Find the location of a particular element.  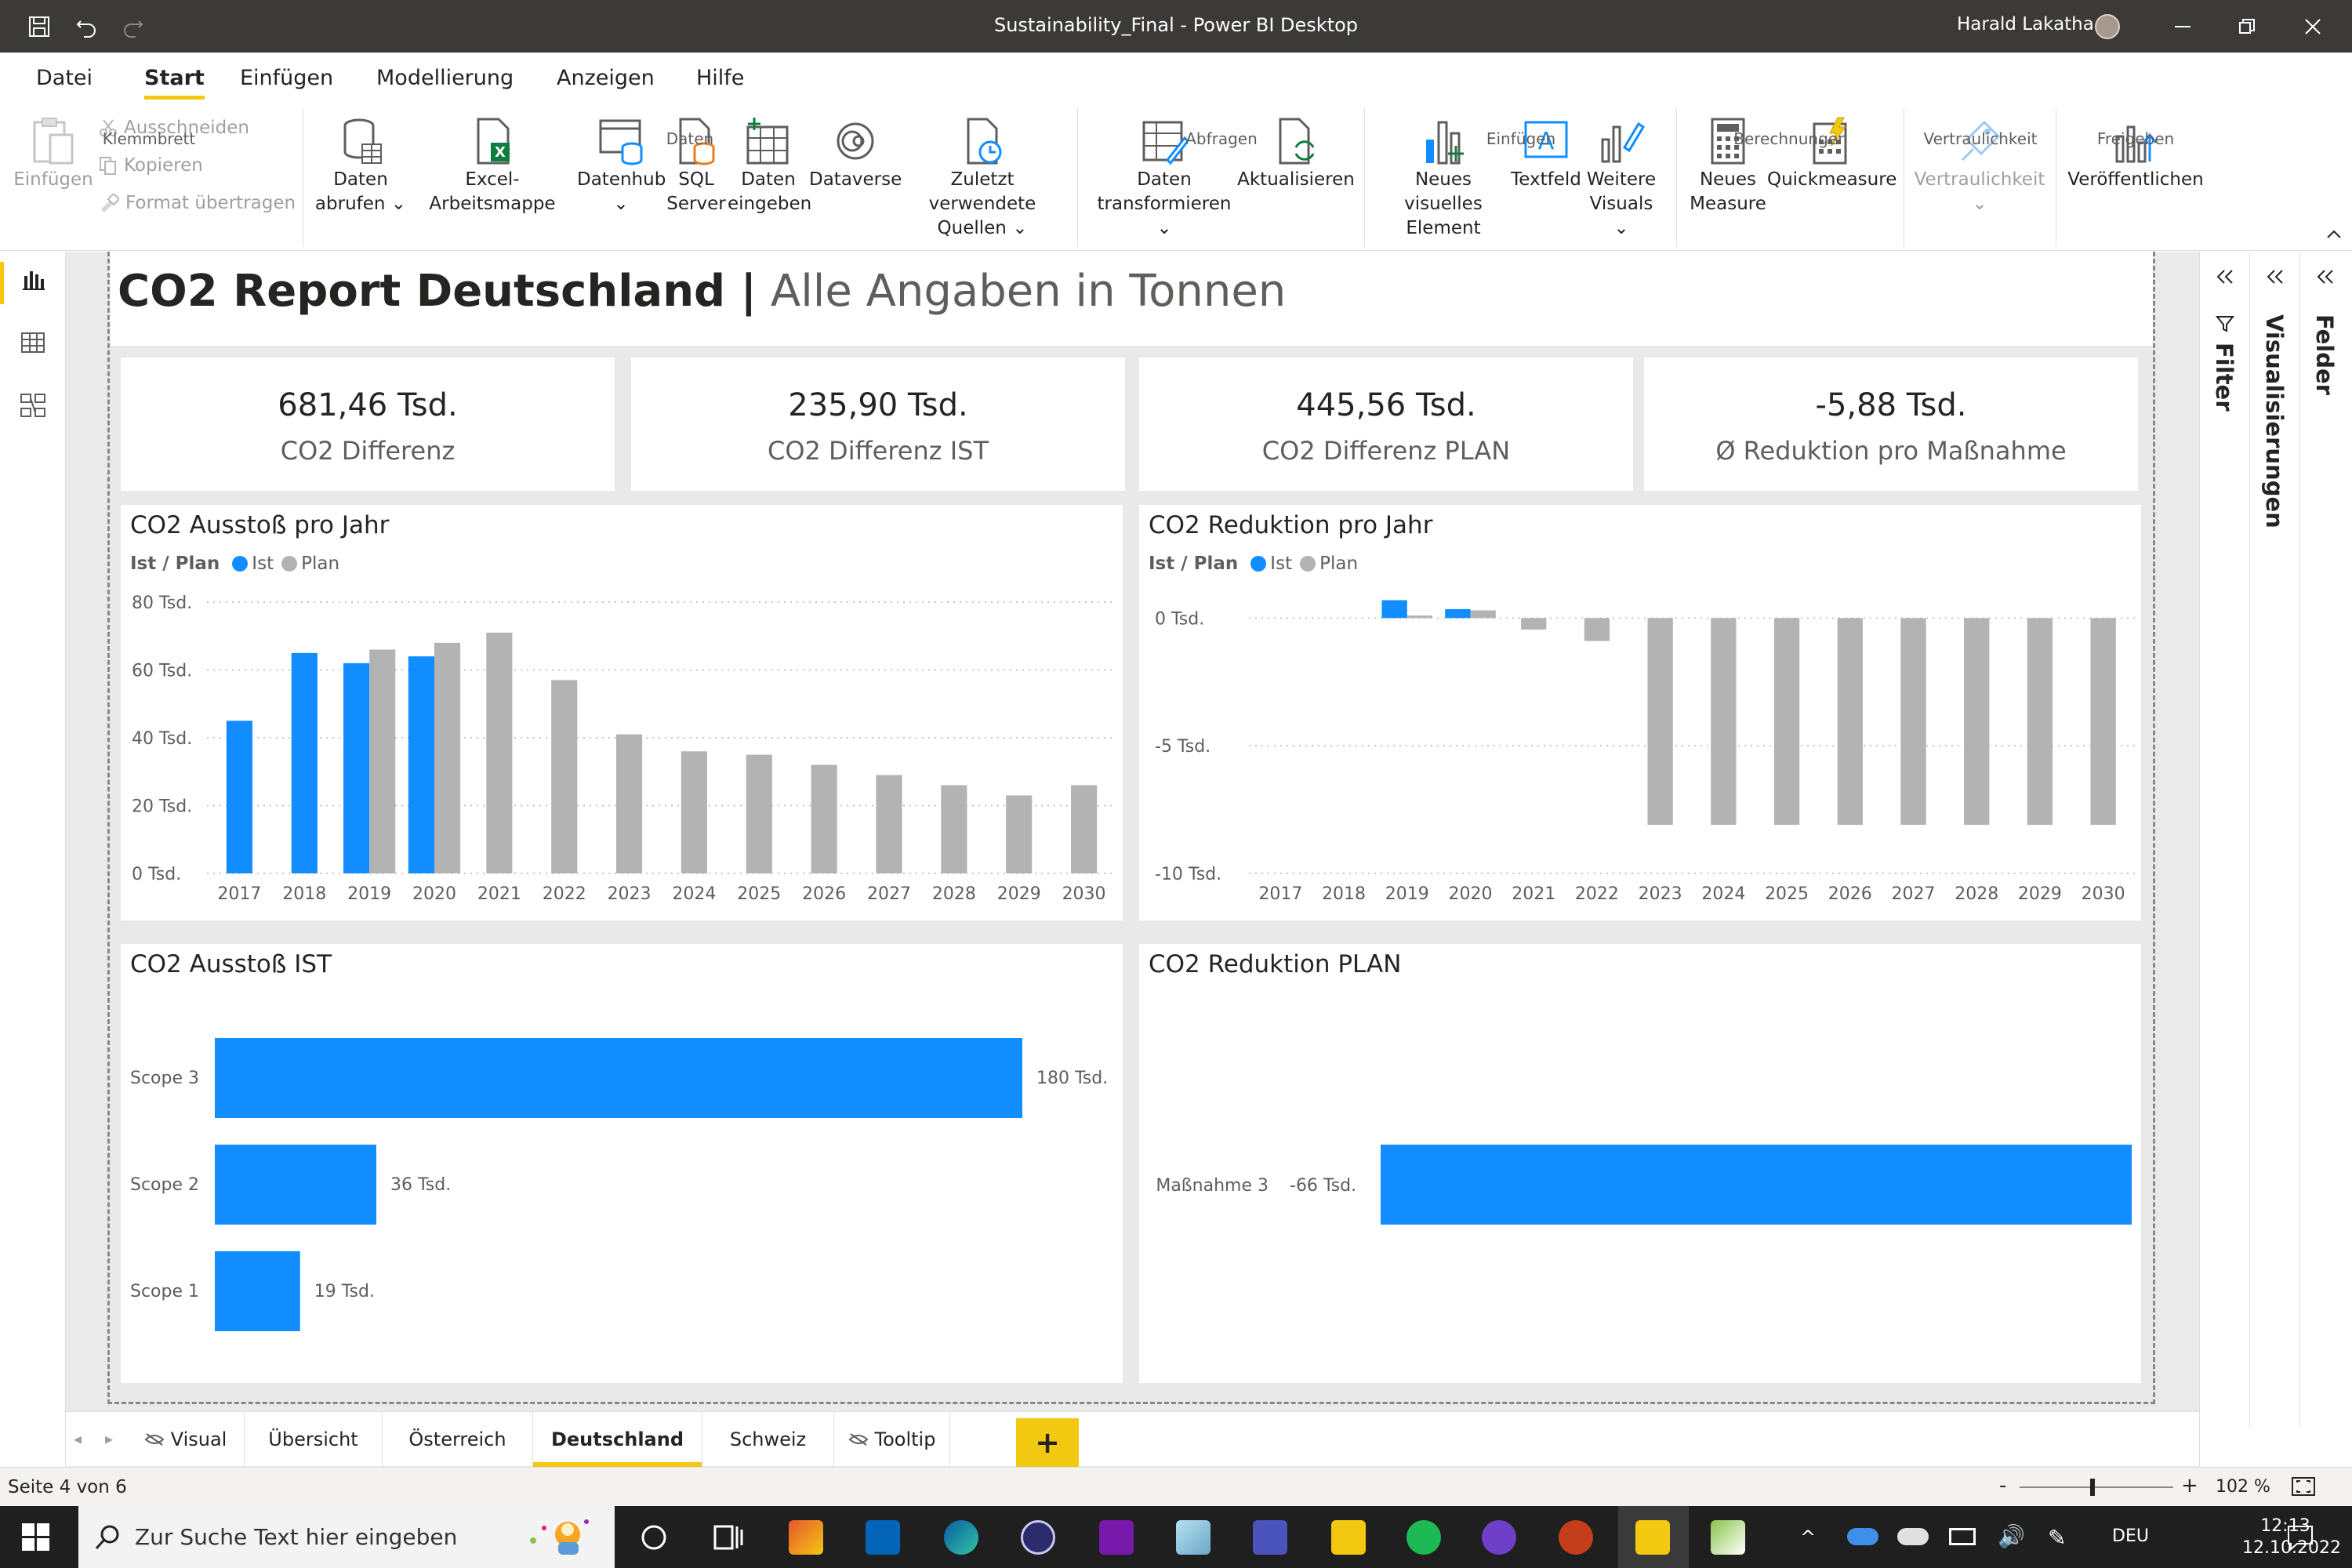

notifications-icon is located at coordinates (2300, 1539).